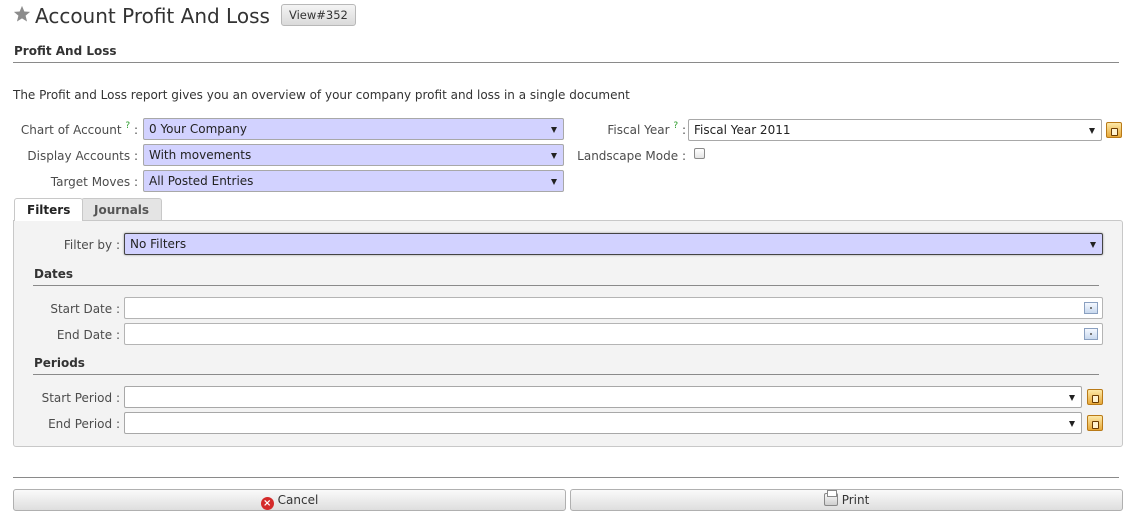  Describe the element at coordinates (22, 14) in the screenshot. I see `favorite-star-icon` at that location.